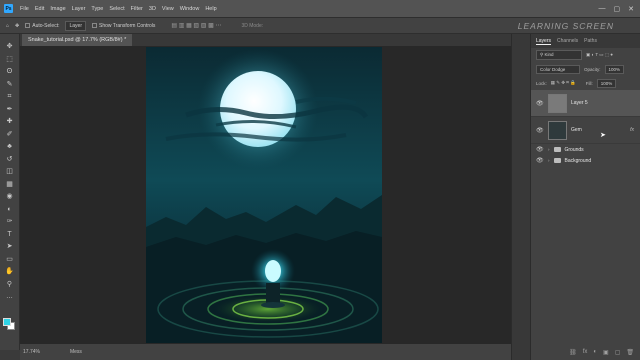 The width and height of the screenshot is (640, 360). I want to click on home-icon: ⌂, so click(7, 26).